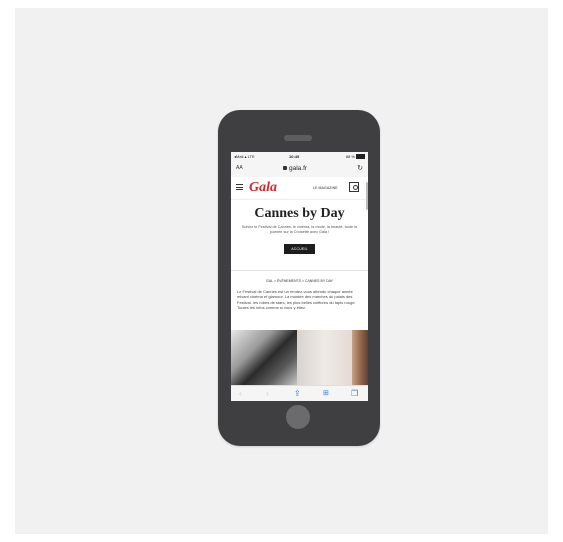 The width and height of the screenshot is (563, 542). What do you see at coordinates (298, 417) in the screenshot?
I see `home-button` at bounding box center [298, 417].